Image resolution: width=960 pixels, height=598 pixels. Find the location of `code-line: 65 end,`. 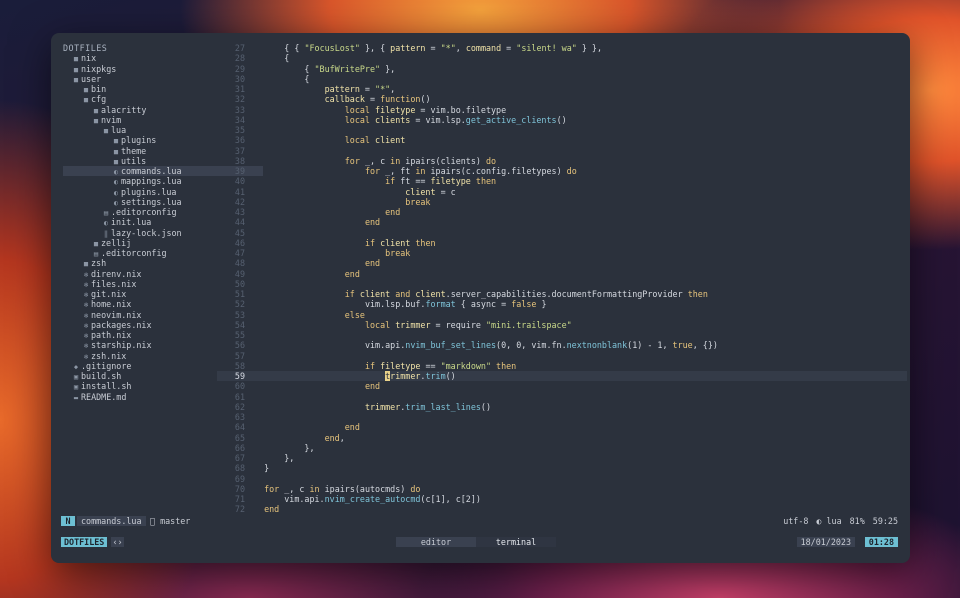

code-line: 65 end, is located at coordinates (562, 438).